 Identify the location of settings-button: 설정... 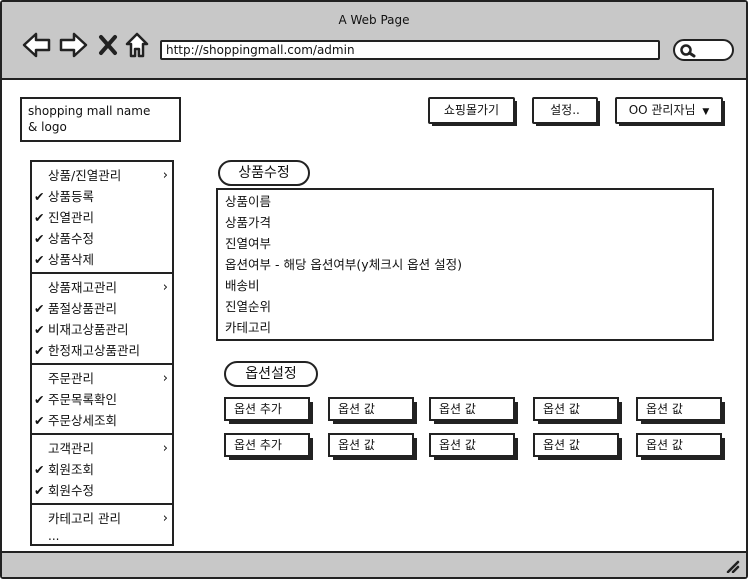
(566, 111).